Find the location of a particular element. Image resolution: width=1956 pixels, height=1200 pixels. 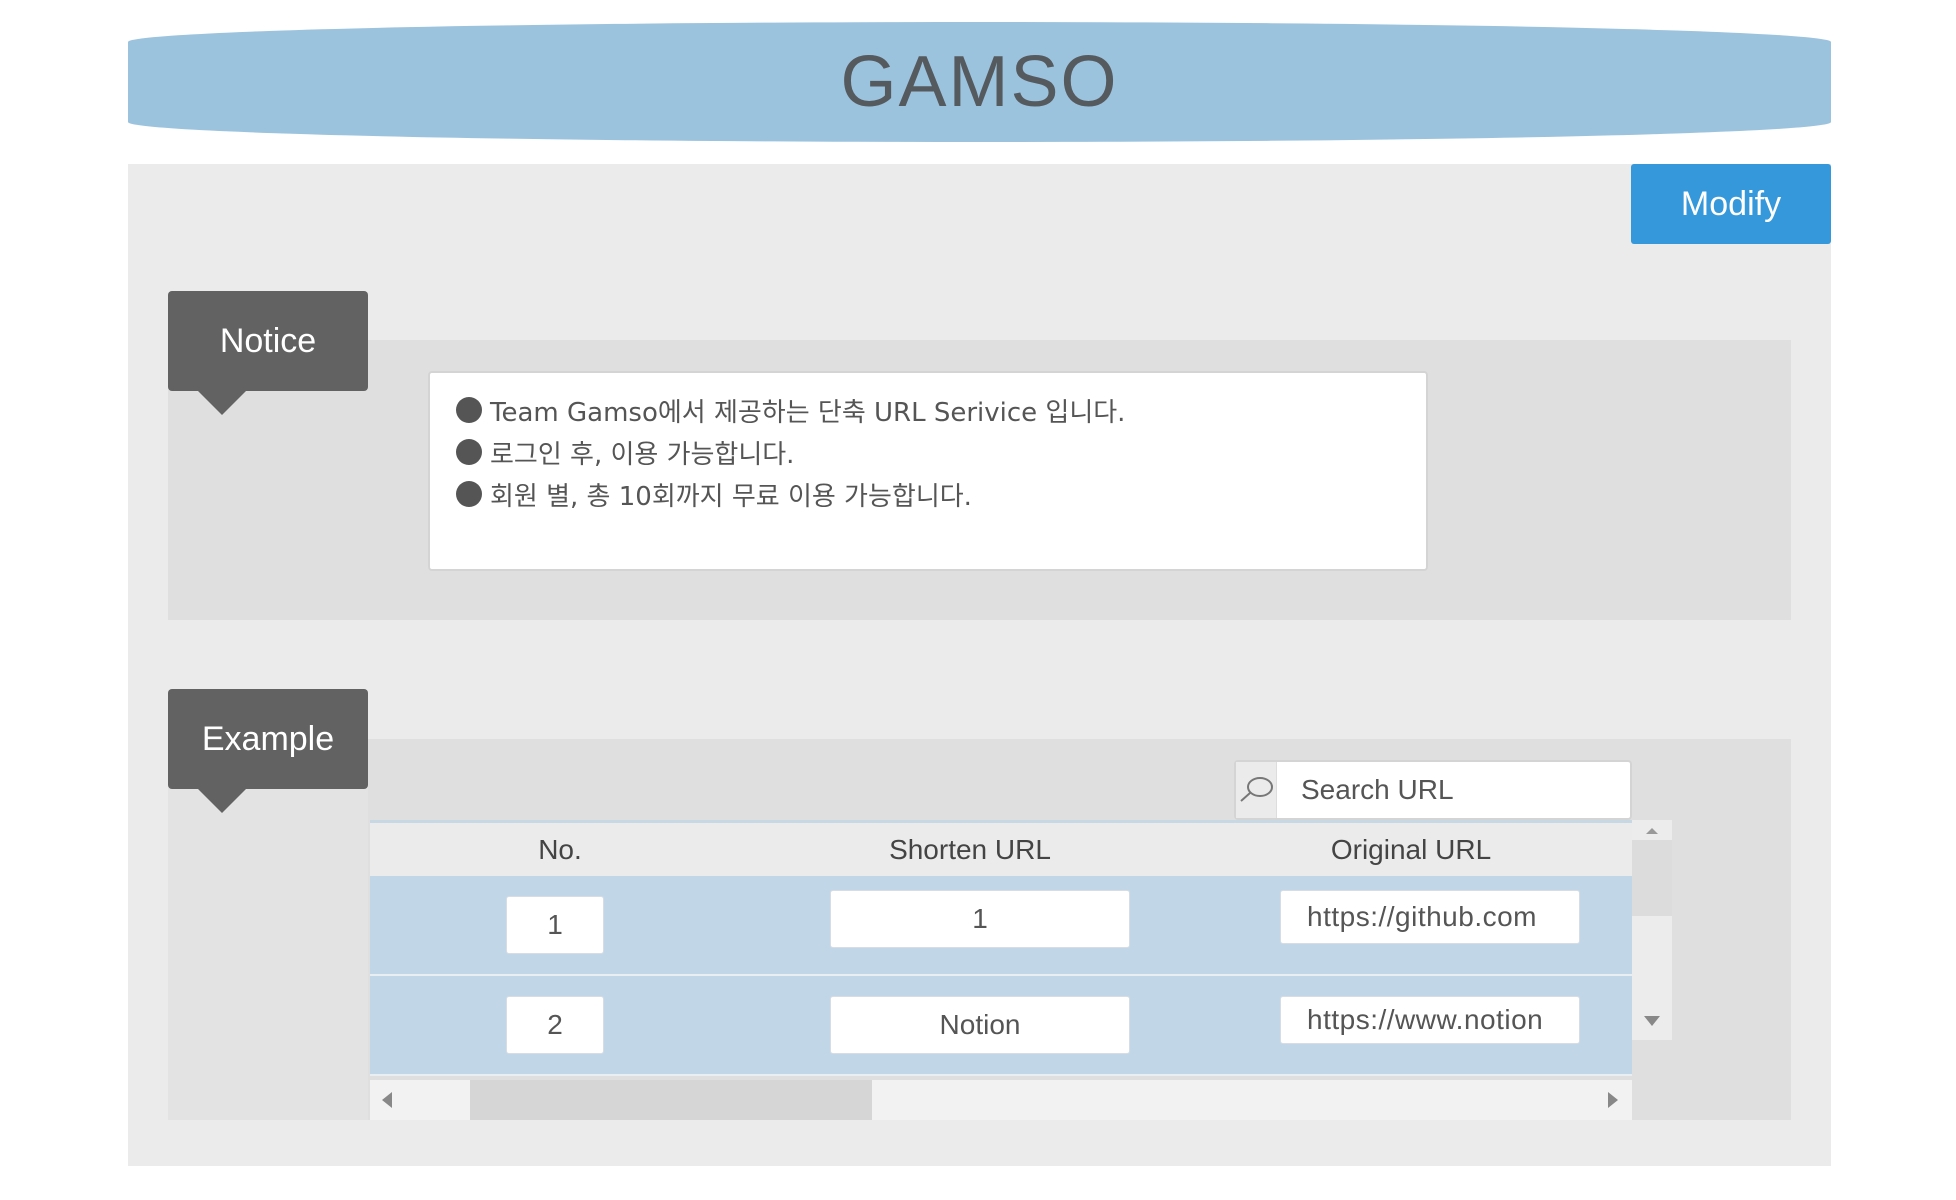

search-box is located at coordinates (1448, 790).